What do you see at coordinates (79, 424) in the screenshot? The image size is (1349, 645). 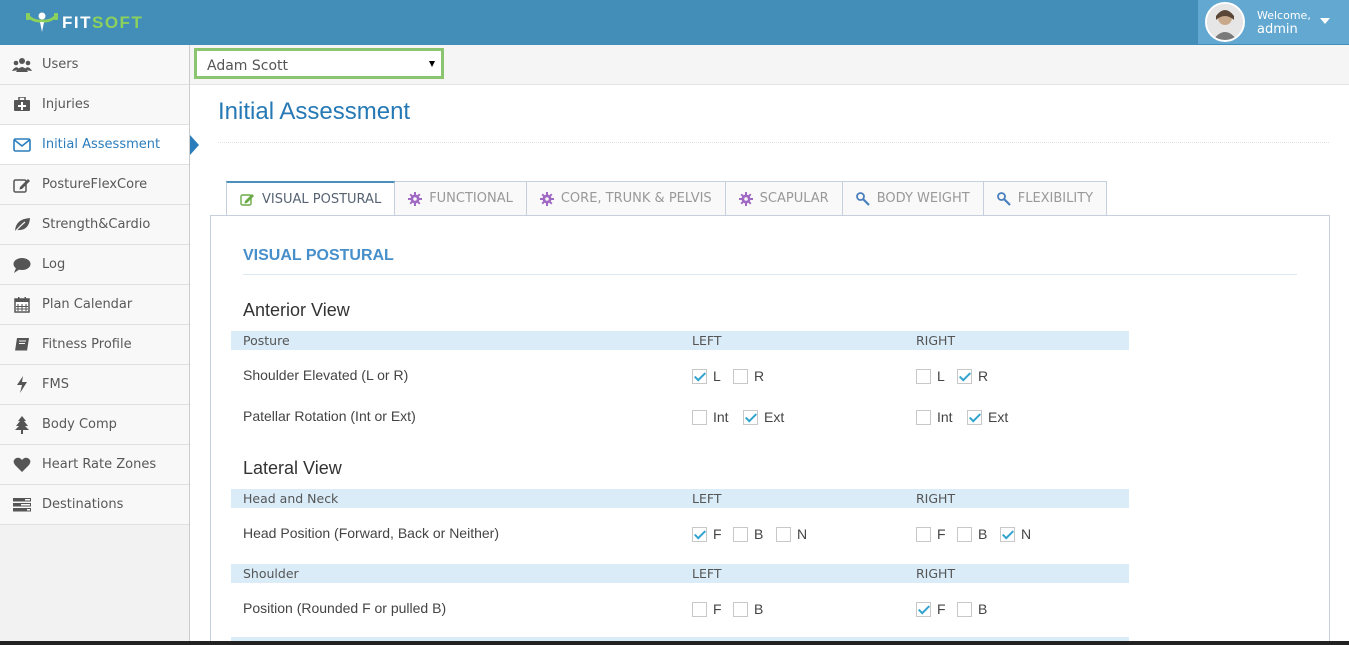 I see `sidebar-item-label: Body Comp` at bounding box center [79, 424].